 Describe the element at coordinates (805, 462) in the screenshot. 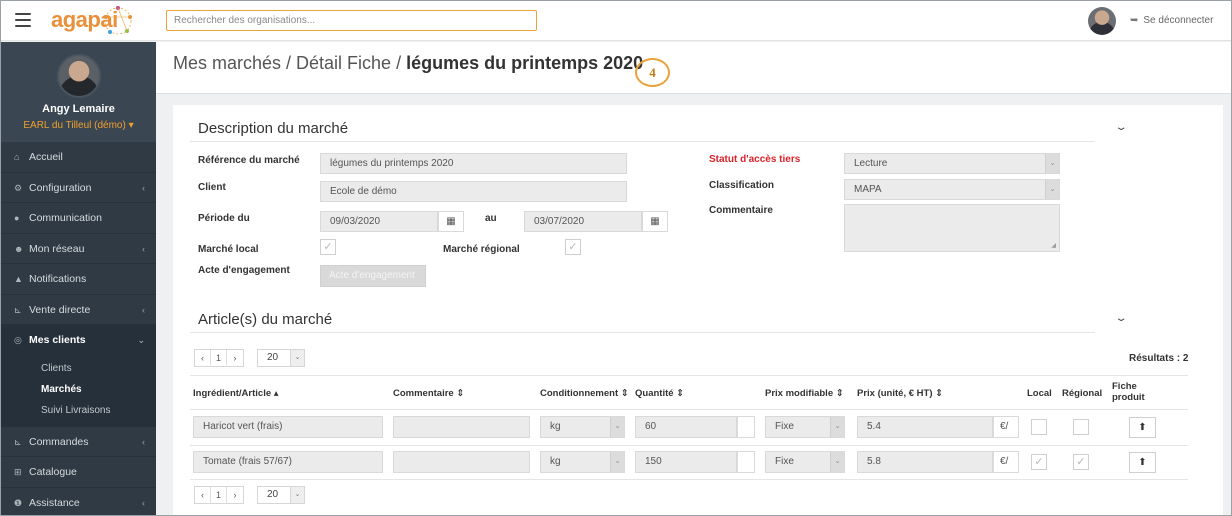

I see `row2-prix-modifiable-select: Fixe ⌄` at that location.